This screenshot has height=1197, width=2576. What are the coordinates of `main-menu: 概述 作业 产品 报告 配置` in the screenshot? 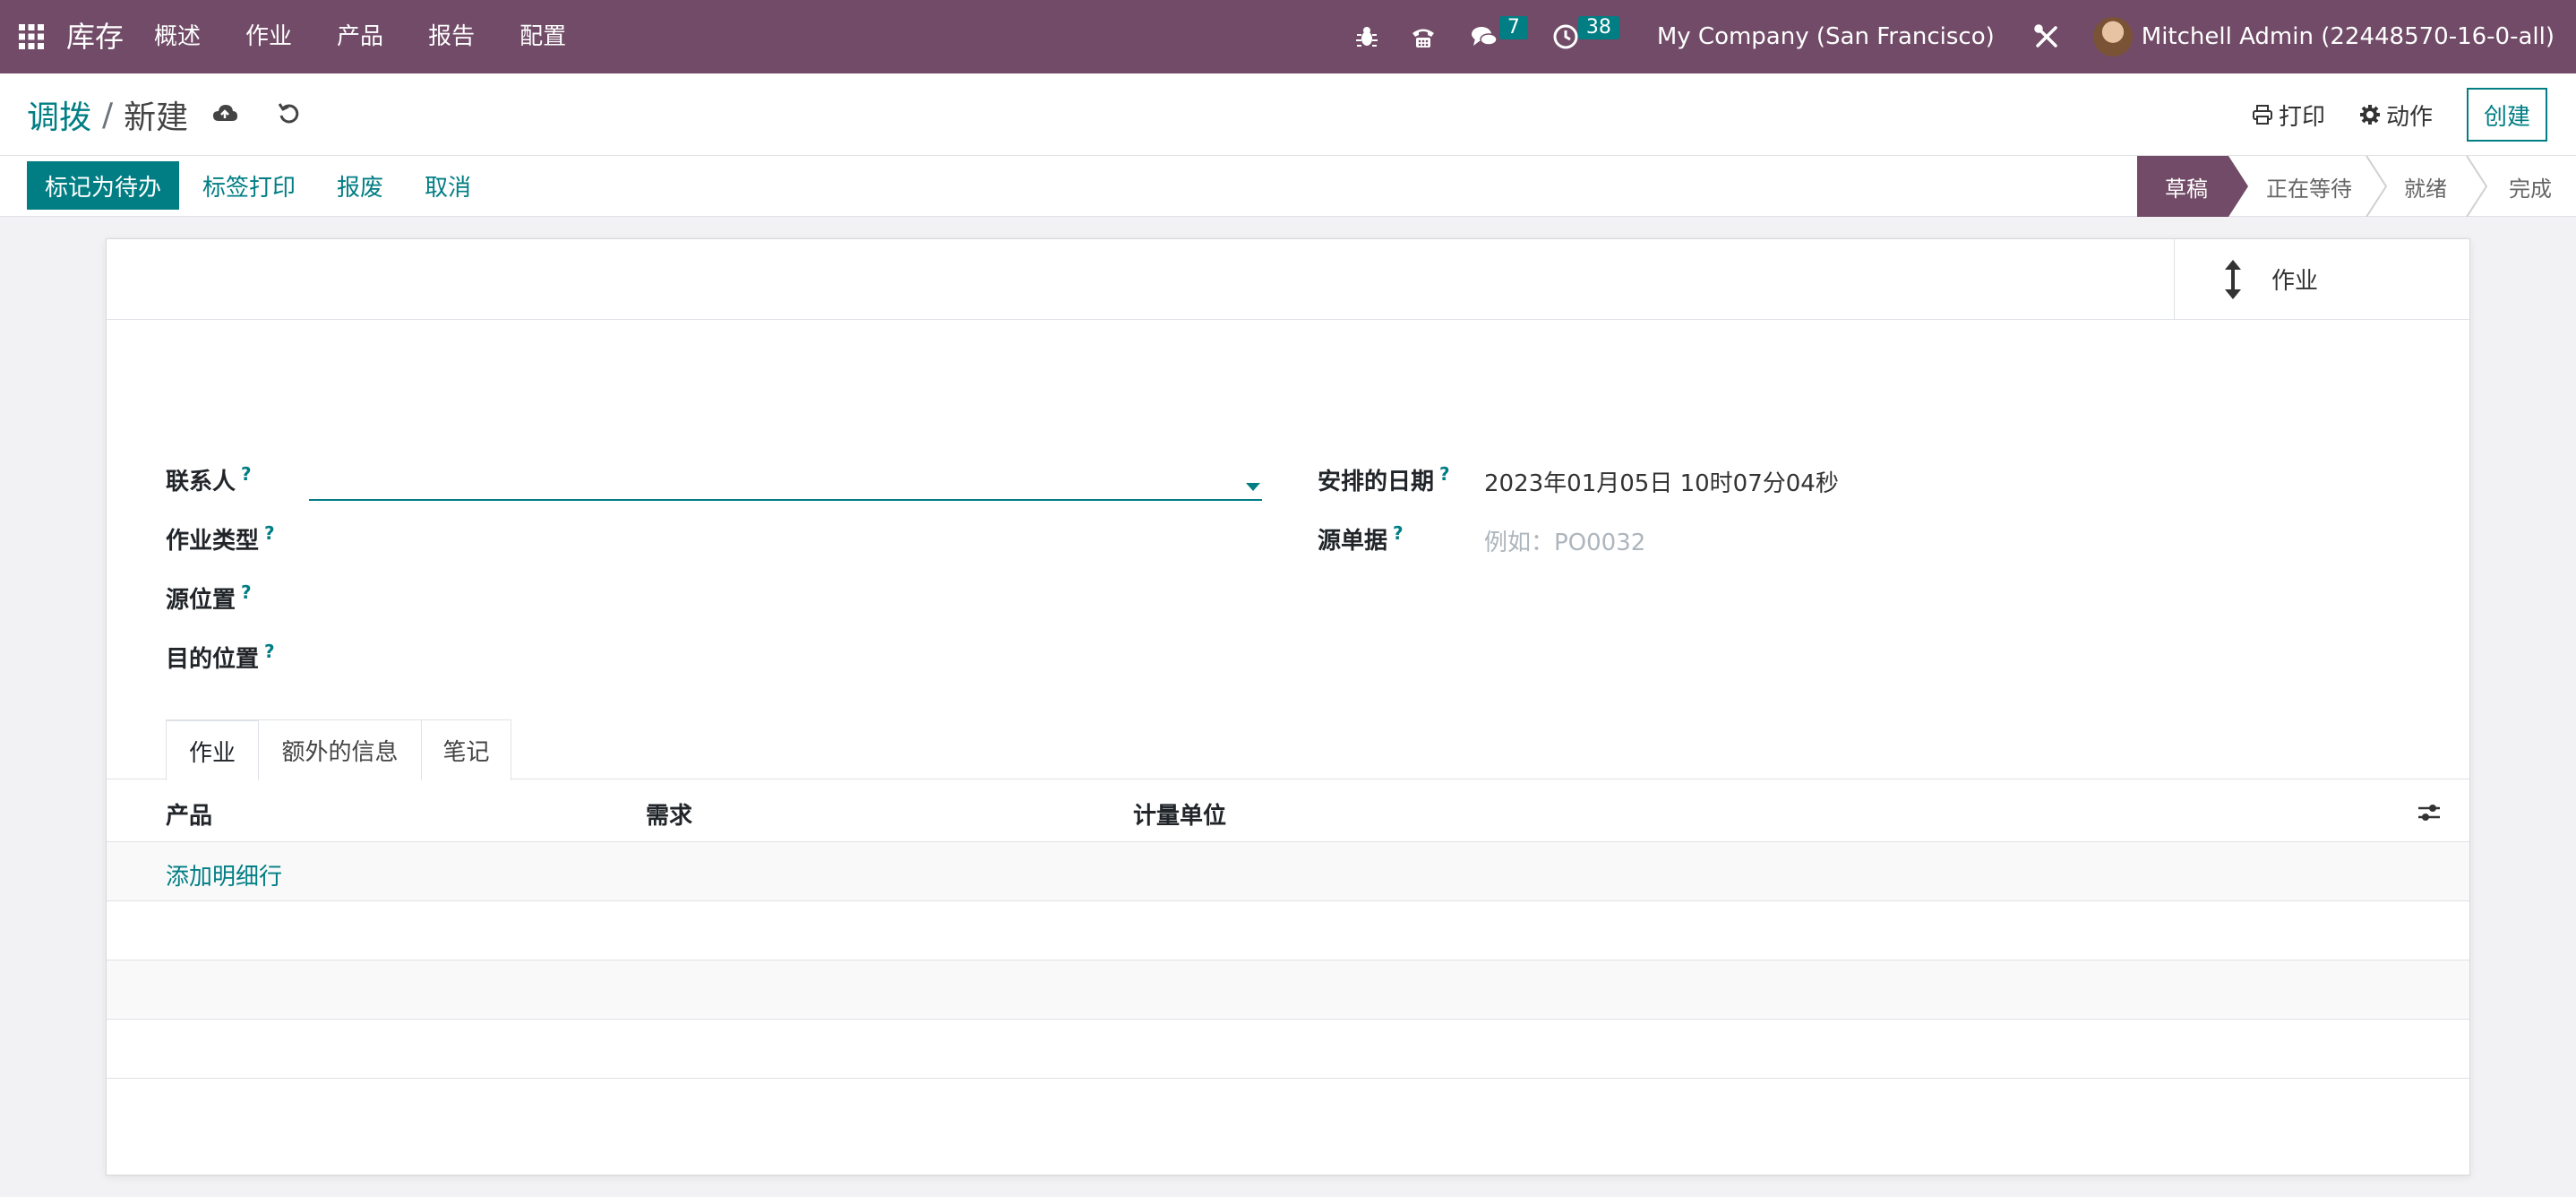 It's located at (382, 36).